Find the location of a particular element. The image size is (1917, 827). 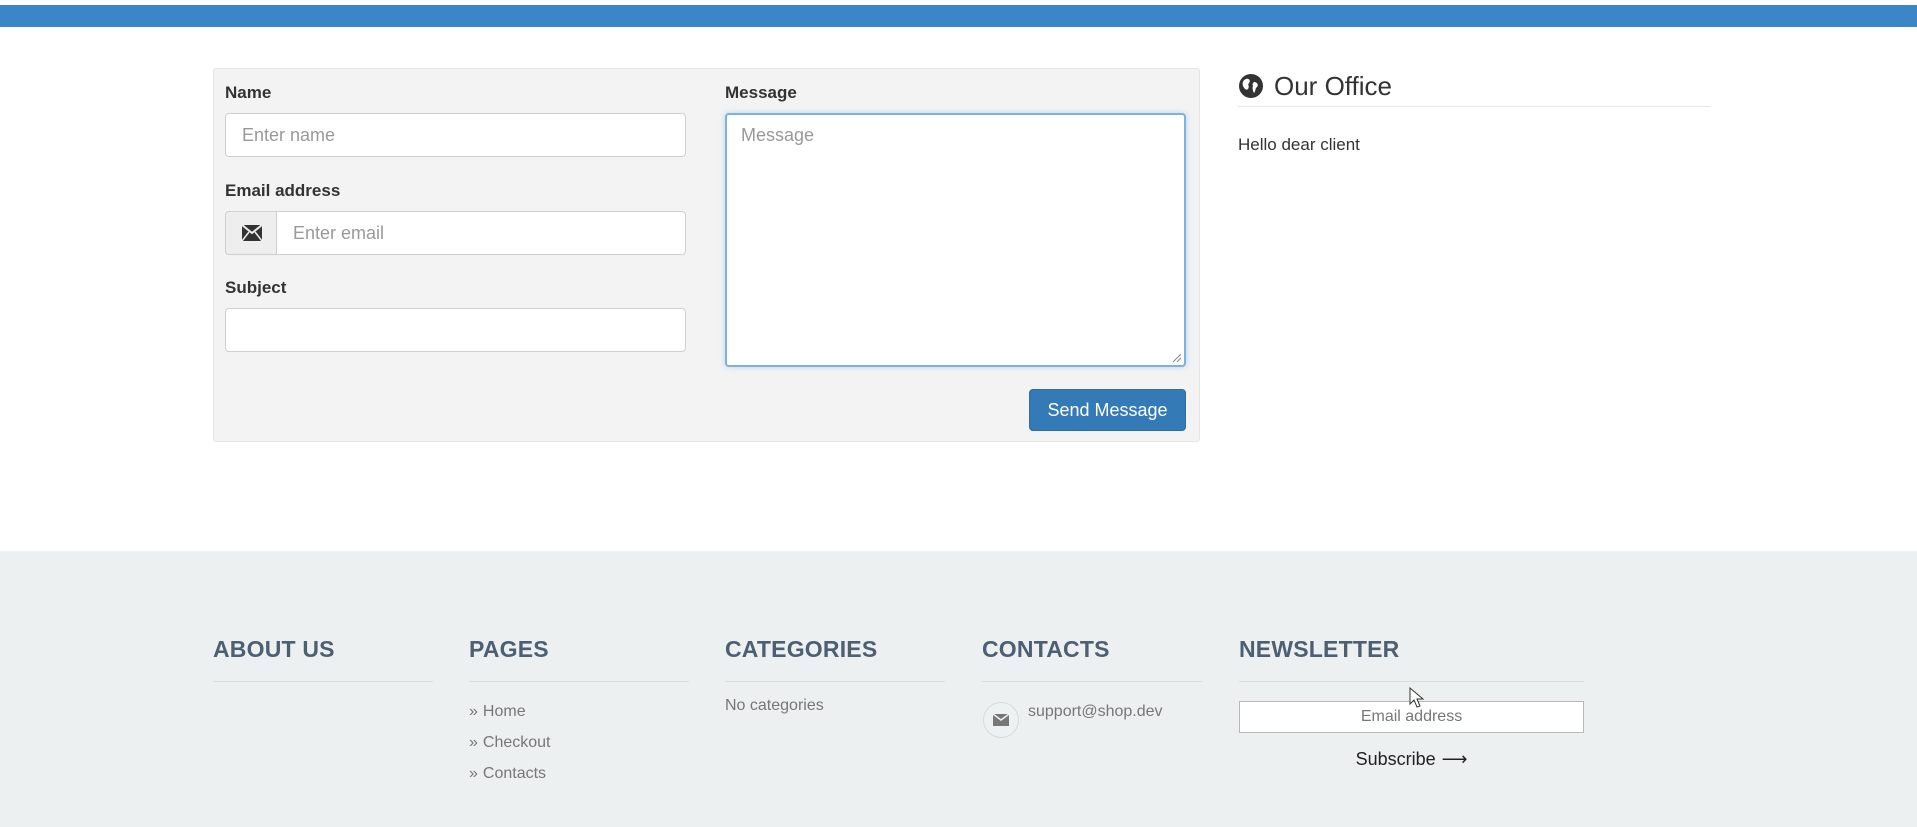

arrow-right-icon: ⟶ is located at coordinates (1454, 758).